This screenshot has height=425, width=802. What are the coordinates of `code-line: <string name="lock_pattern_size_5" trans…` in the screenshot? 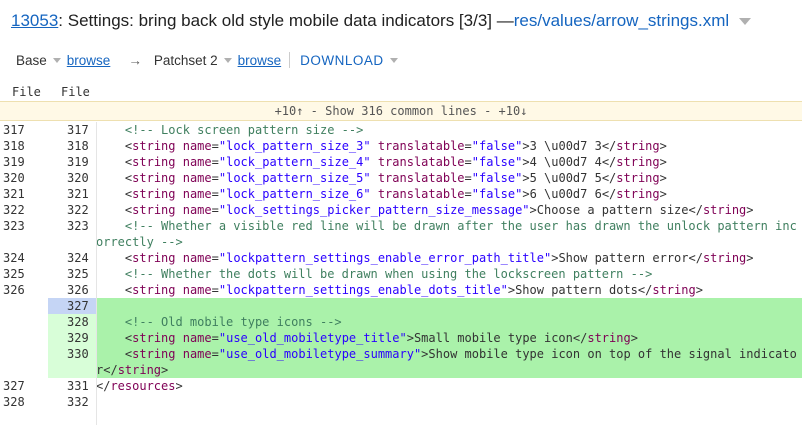 It's located at (381, 178).